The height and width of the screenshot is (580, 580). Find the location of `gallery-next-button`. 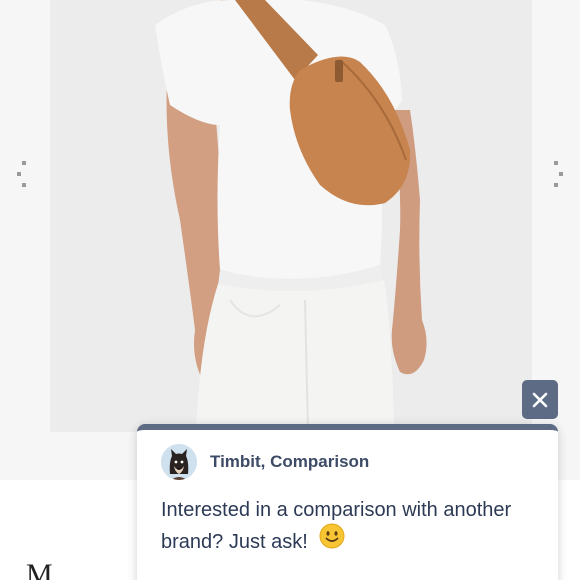

gallery-next-button is located at coordinates (558, 174).